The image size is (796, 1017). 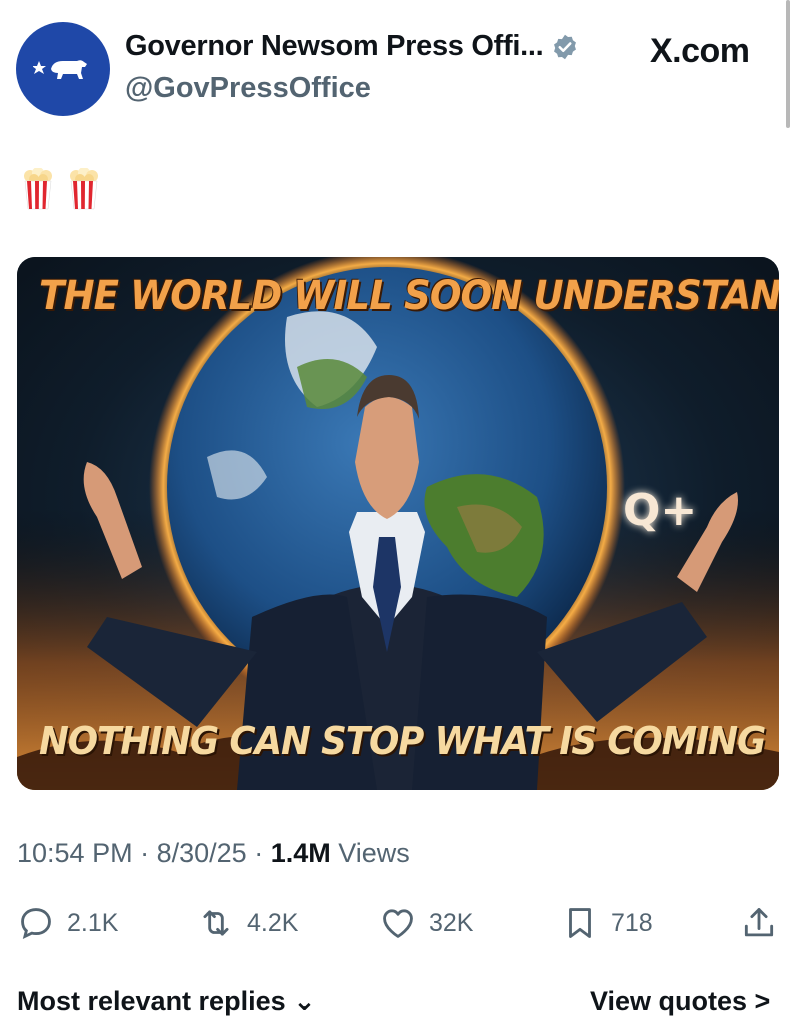 What do you see at coordinates (409, 296) in the screenshot?
I see `image-caption-top: THE WORLD WILL SOON UNDERSTAND` at bounding box center [409, 296].